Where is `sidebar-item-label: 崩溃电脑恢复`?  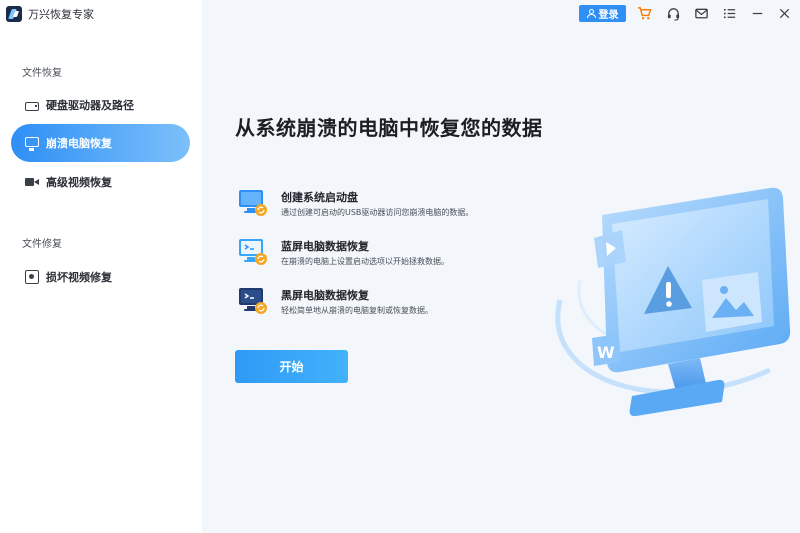
sidebar-item-label: 崩溃电脑恢复 is located at coordinates (79, 143).